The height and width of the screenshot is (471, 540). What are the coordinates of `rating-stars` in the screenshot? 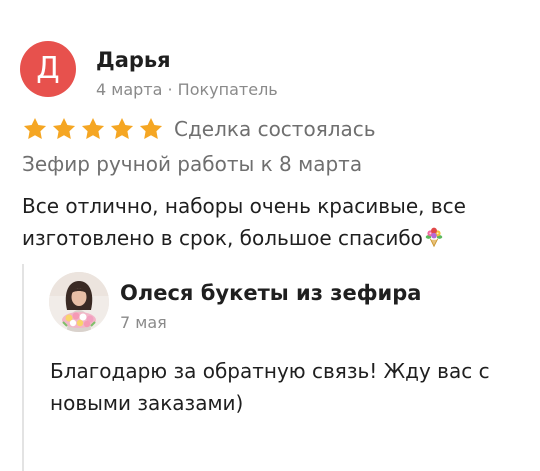 It's located at (93, 129).